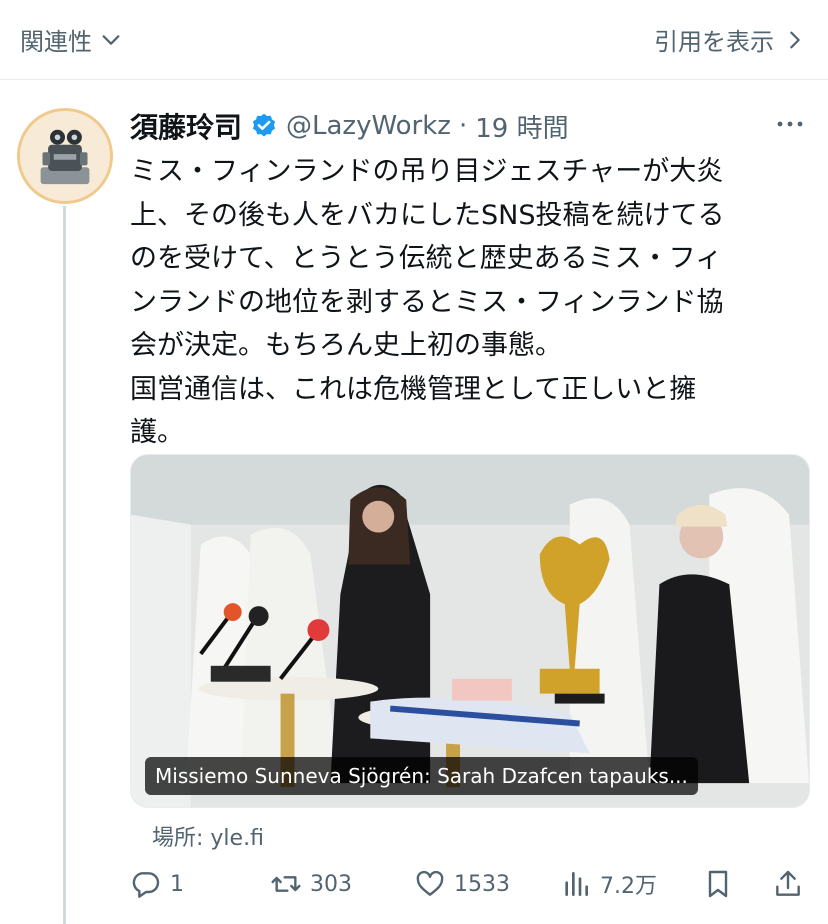 This screenshot has height=924, width=828. I want to click on like-button: 1533, so click(462, 884).